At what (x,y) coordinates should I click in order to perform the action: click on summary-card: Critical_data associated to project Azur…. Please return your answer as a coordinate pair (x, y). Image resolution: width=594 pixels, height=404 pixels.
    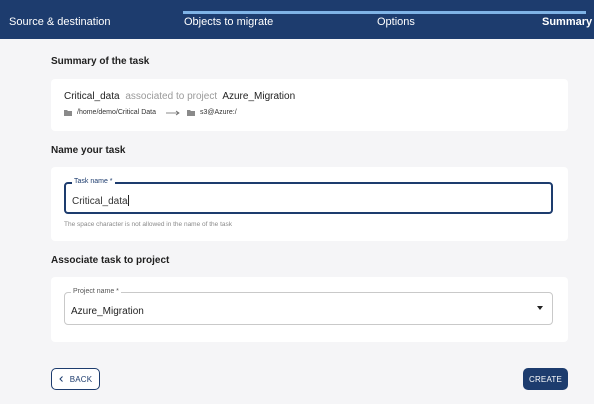
    Looking at the image, I should click on (309, 105).